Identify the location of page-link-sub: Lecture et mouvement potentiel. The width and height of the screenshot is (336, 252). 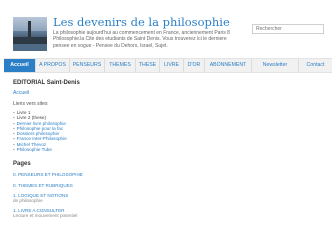
(45, 216).